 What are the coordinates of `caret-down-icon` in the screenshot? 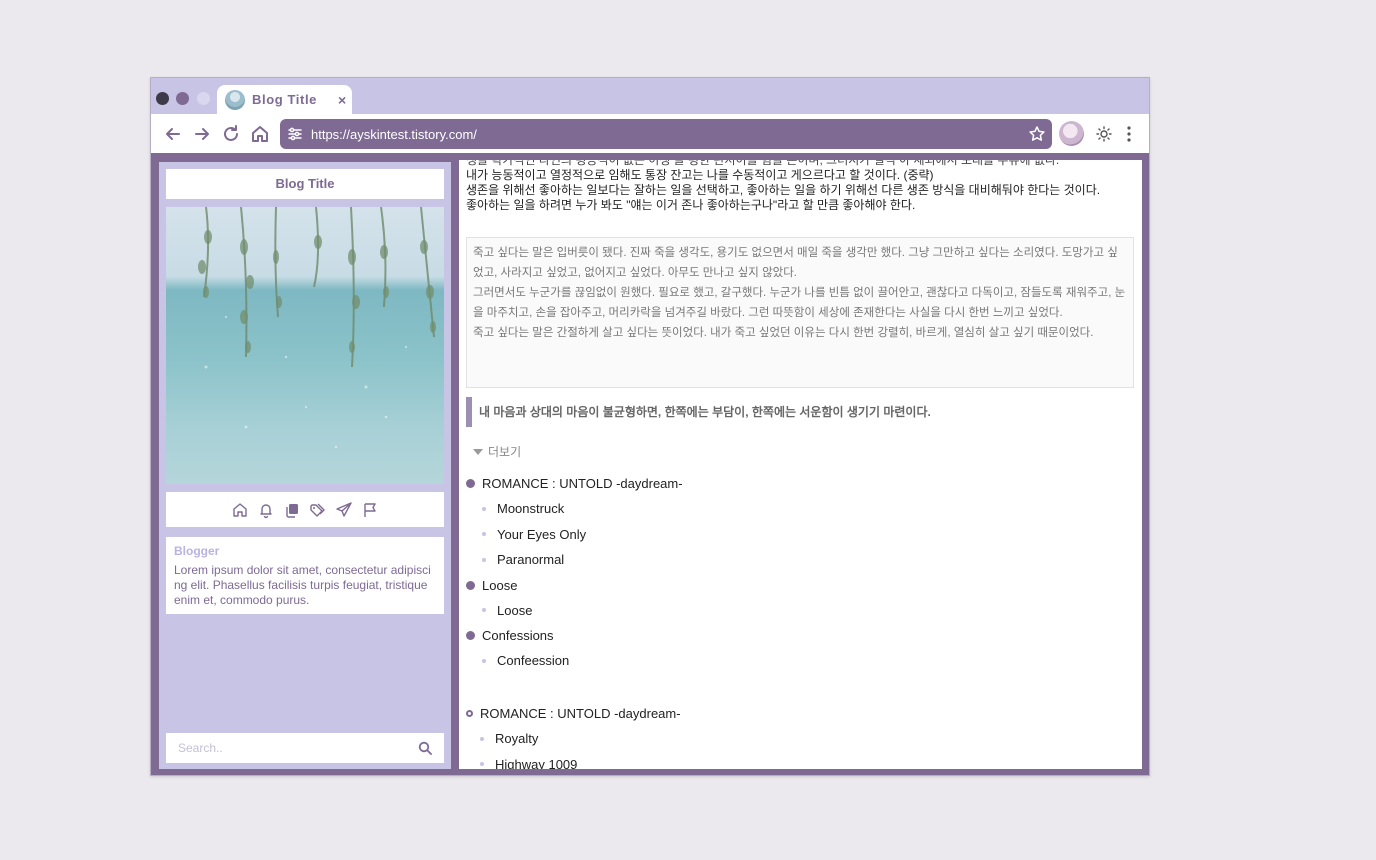 It's located at (478, 451).